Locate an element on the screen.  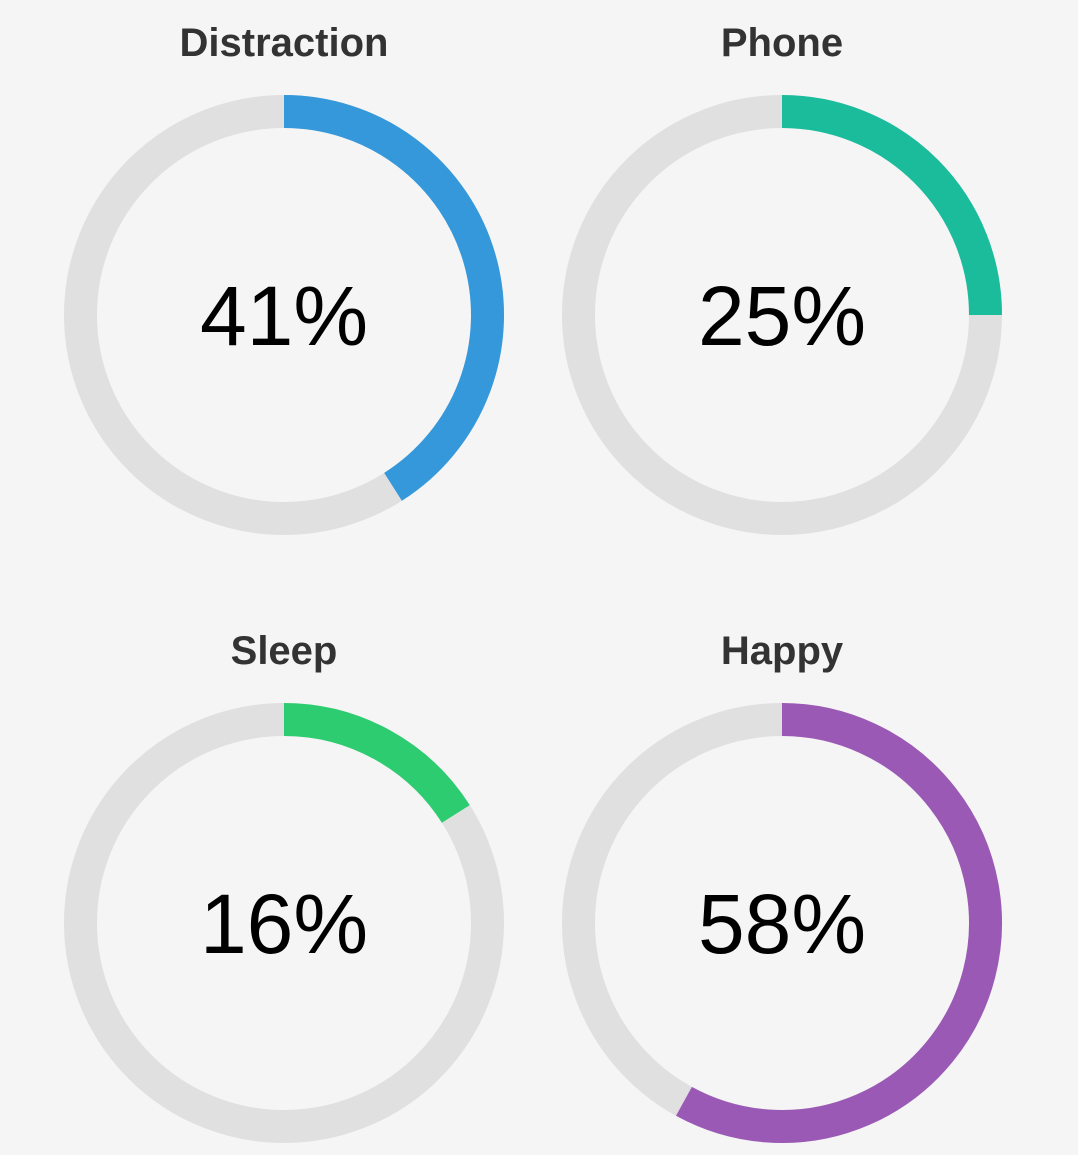
value-label: 25% is located at coordinates (782, 316).